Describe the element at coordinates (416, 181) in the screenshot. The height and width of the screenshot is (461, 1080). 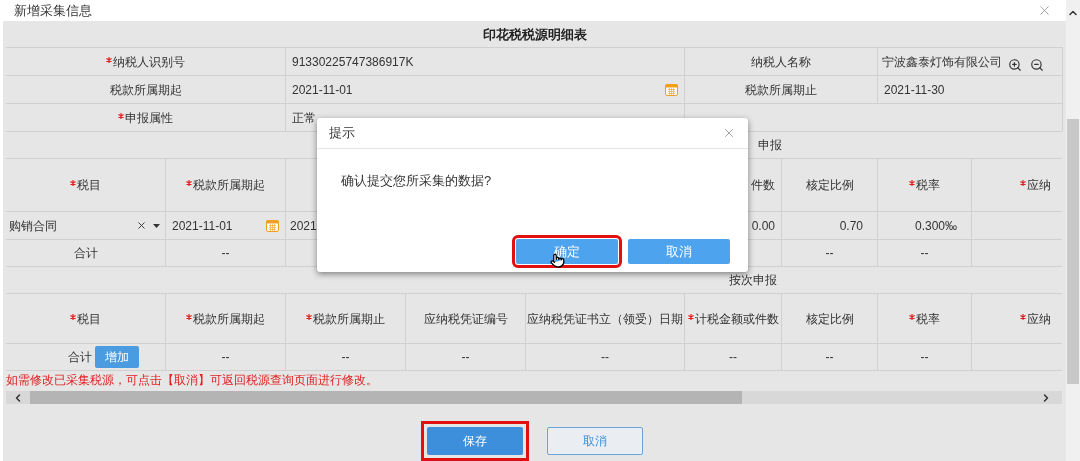
I see `dialog-message: 确认提交您所采集的数据?` at that location.